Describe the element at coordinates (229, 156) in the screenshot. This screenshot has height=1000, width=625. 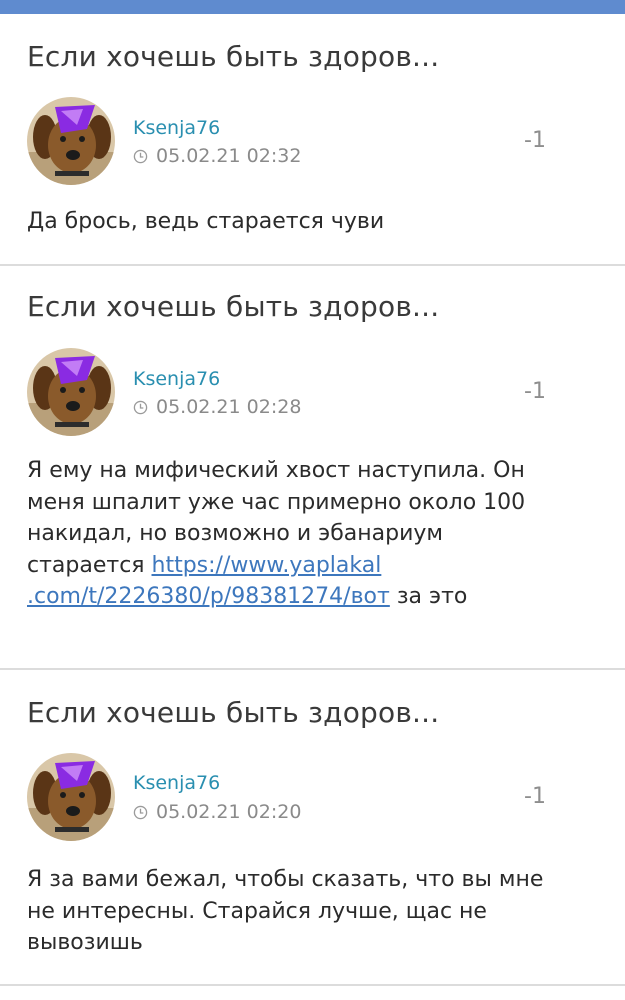
I see `post-datetime: 05.02.21 02:32` at that location.